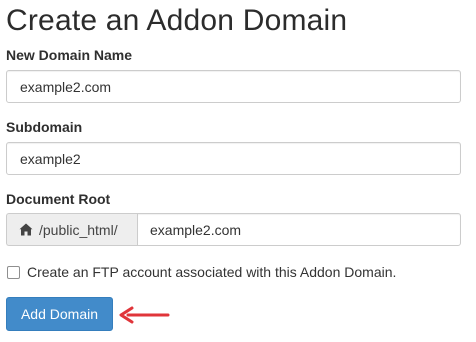 This screenshot has width=476, height=342. I want to click on add-domain-button: Add Domain, so click(59, 314).